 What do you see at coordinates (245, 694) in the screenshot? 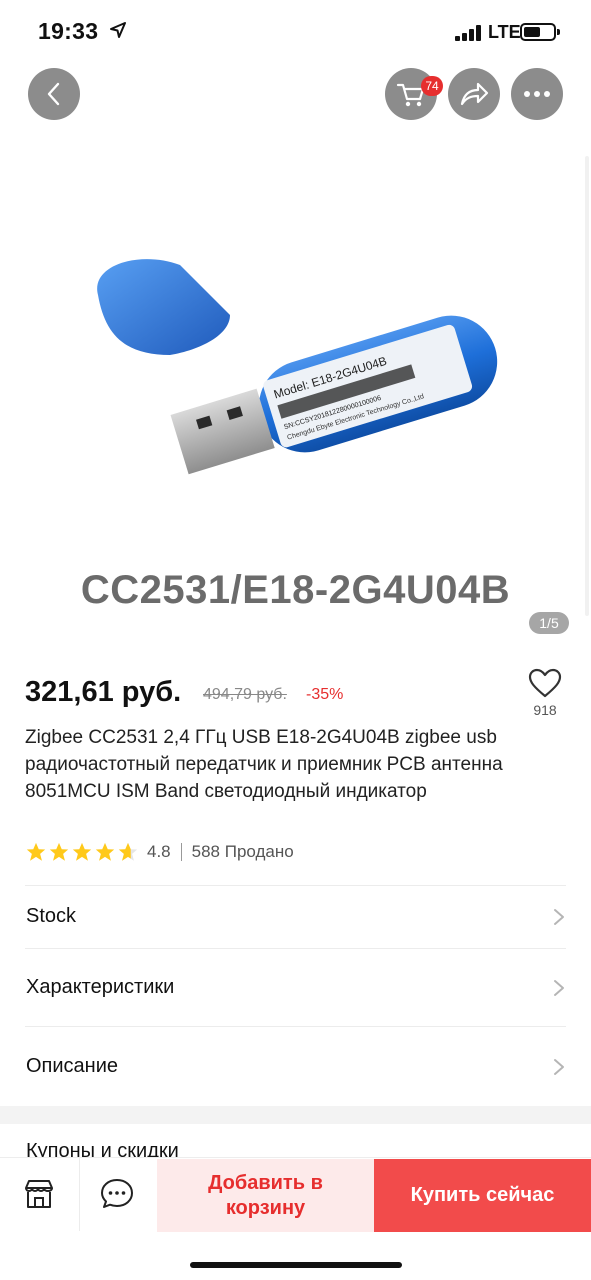
I see `old-price: 494,79 руб.` at bounding box center [245, 694].